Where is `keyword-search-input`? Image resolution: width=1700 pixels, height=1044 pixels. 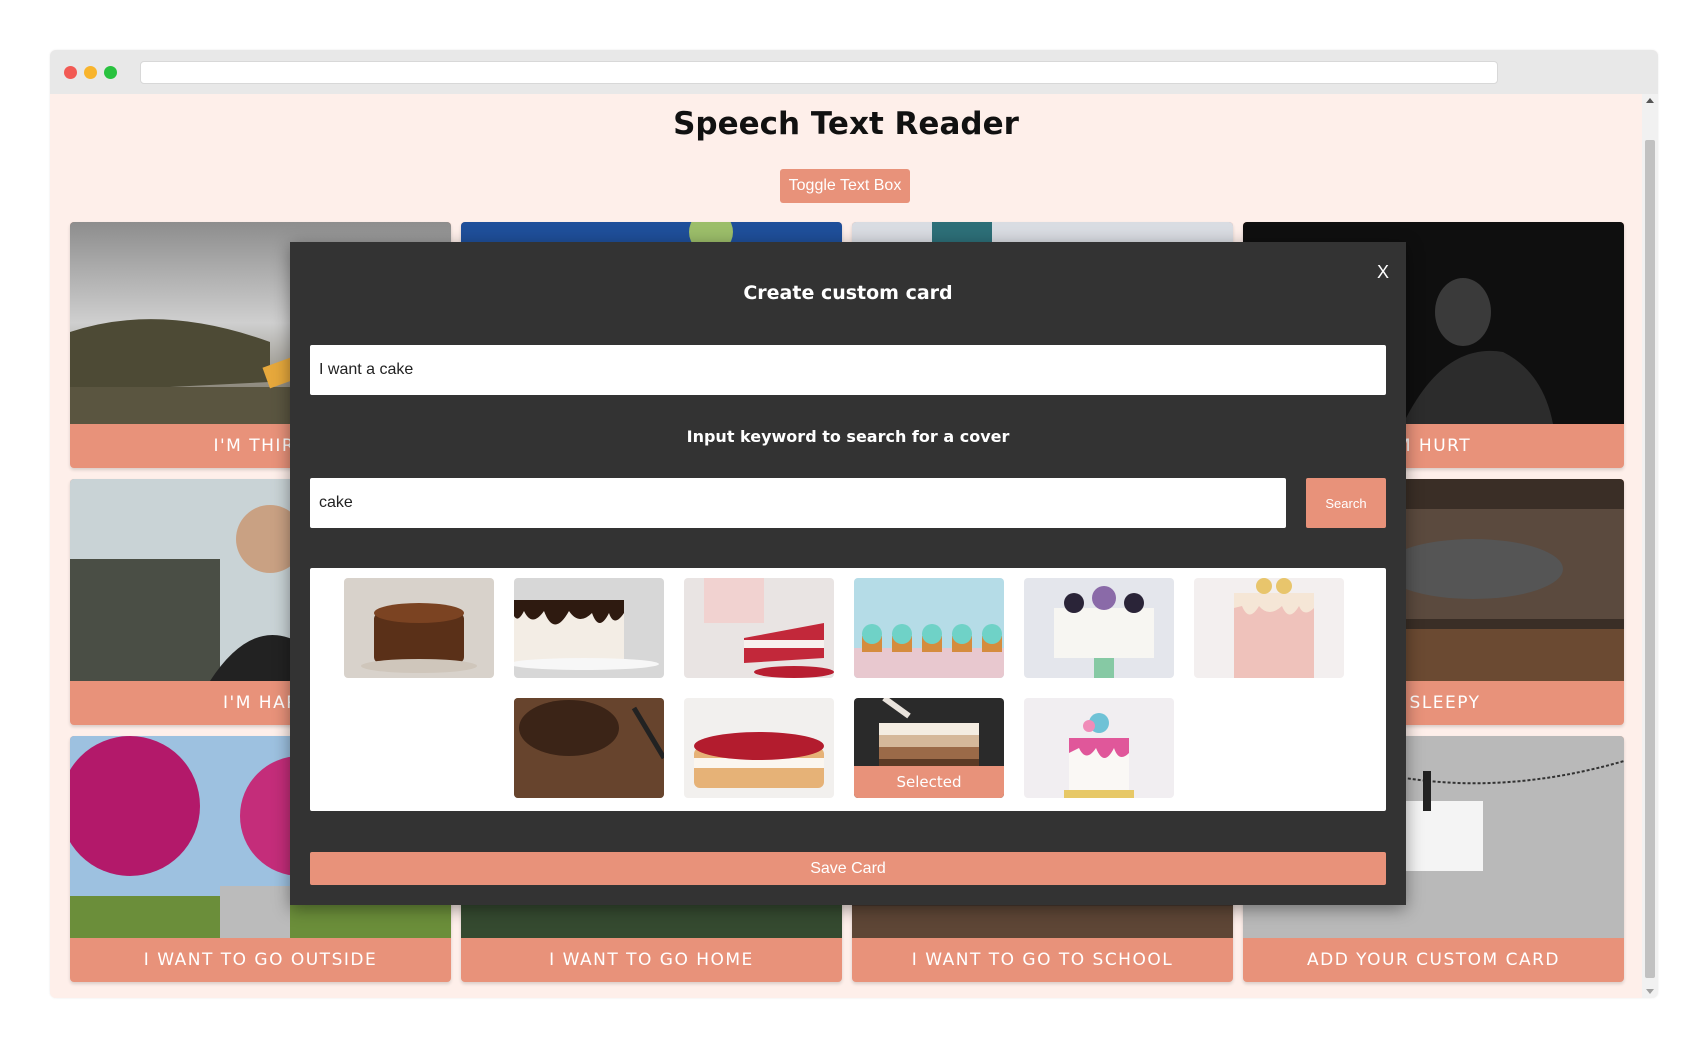
keyword-search-input is located at coordinates (798, 503).